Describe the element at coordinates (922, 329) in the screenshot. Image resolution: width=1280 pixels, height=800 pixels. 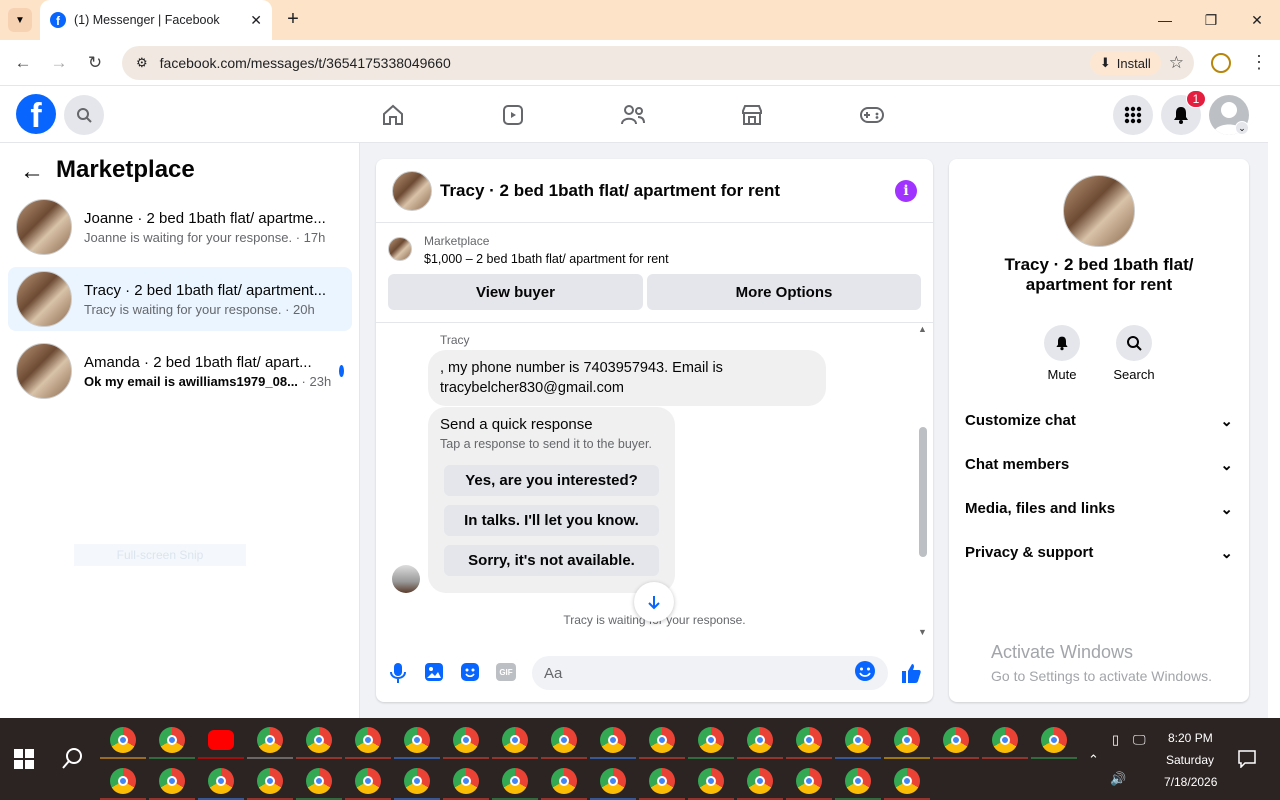
I see `scroll-up-icon: ▲` at that location.